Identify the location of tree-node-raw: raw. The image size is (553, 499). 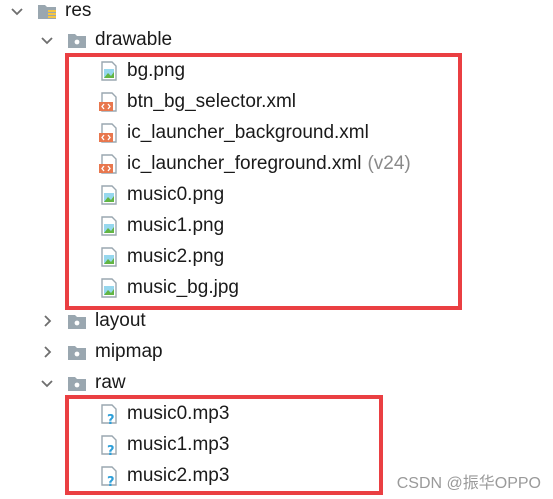
(81, 383).